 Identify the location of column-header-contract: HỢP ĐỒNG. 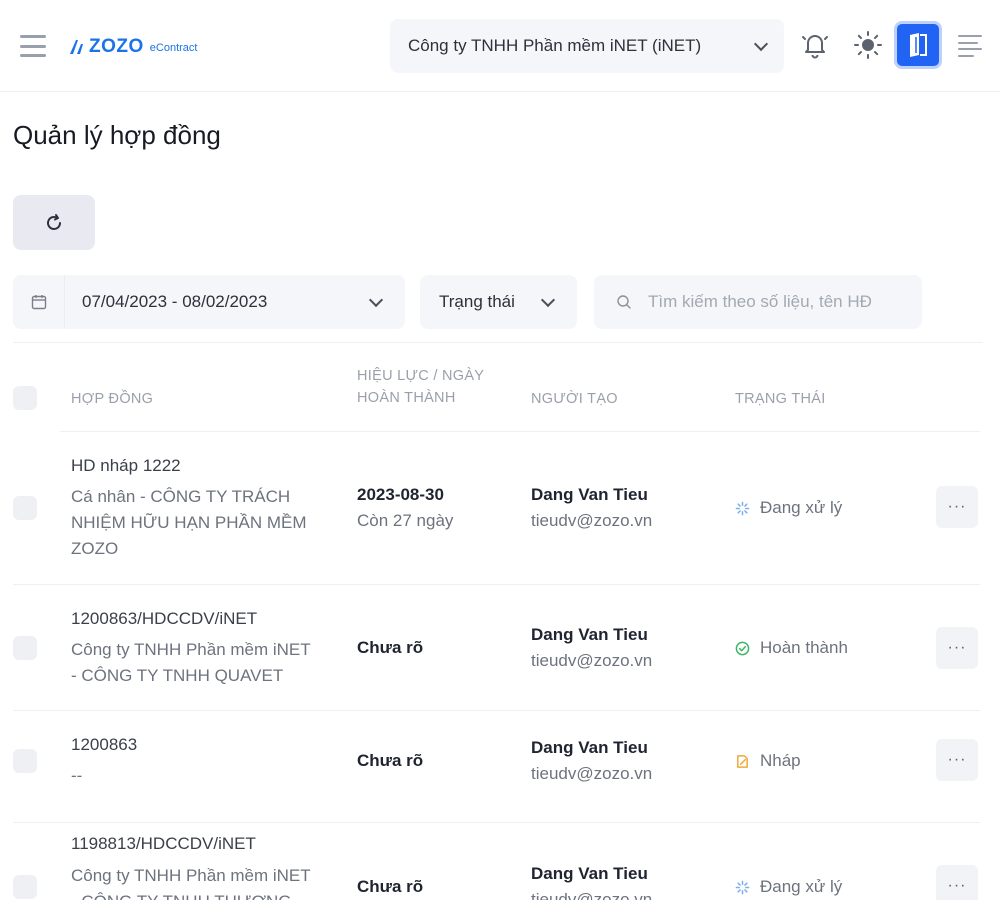
(112, 399).